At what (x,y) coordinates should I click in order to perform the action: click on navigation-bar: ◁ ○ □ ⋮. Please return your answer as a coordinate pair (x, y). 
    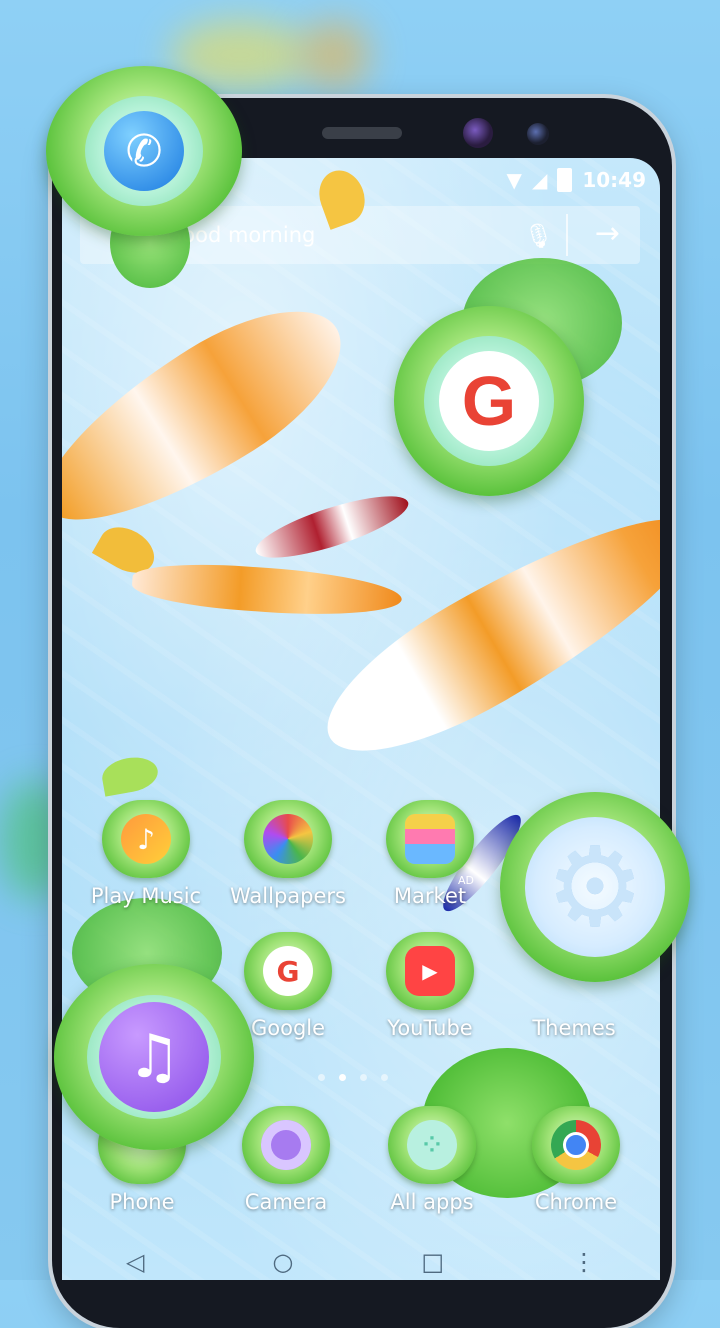
    Looking at the image, I should click on (361, 1262).